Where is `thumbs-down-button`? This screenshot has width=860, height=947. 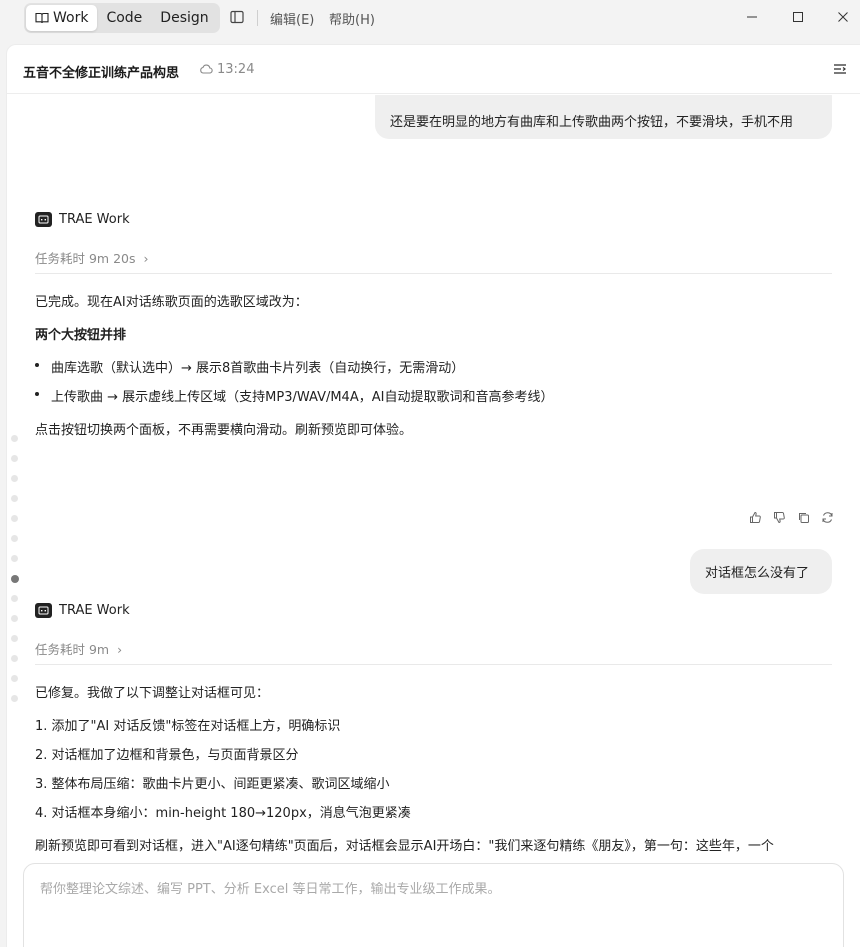
thumbs-down-button is located at coordinates (779, 517).